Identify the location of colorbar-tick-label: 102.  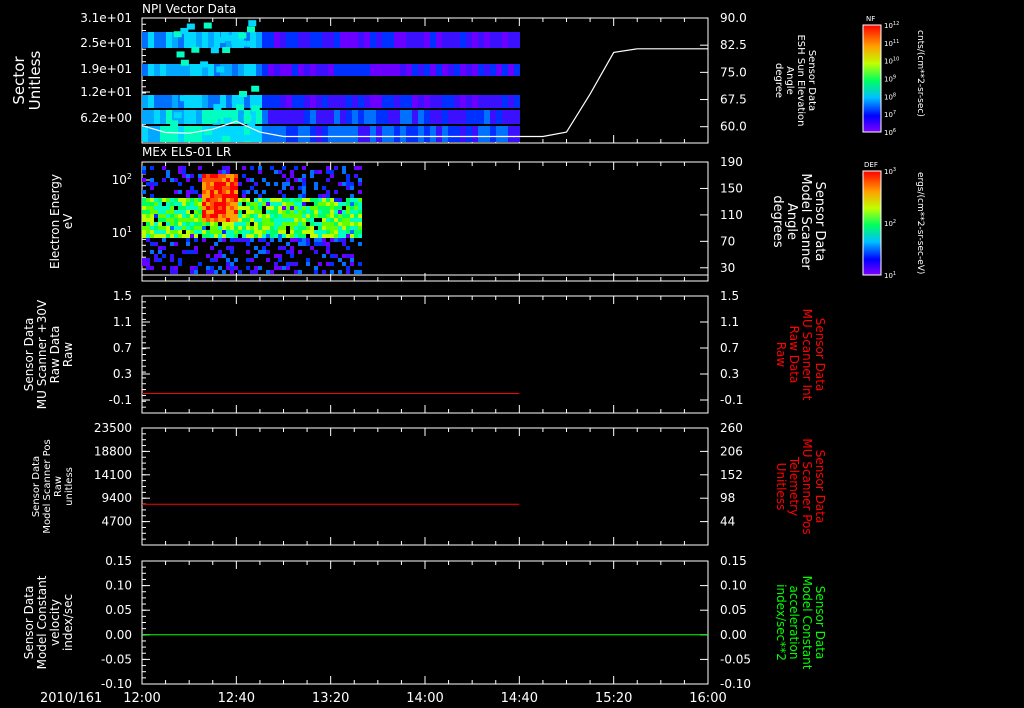
(890, 223).